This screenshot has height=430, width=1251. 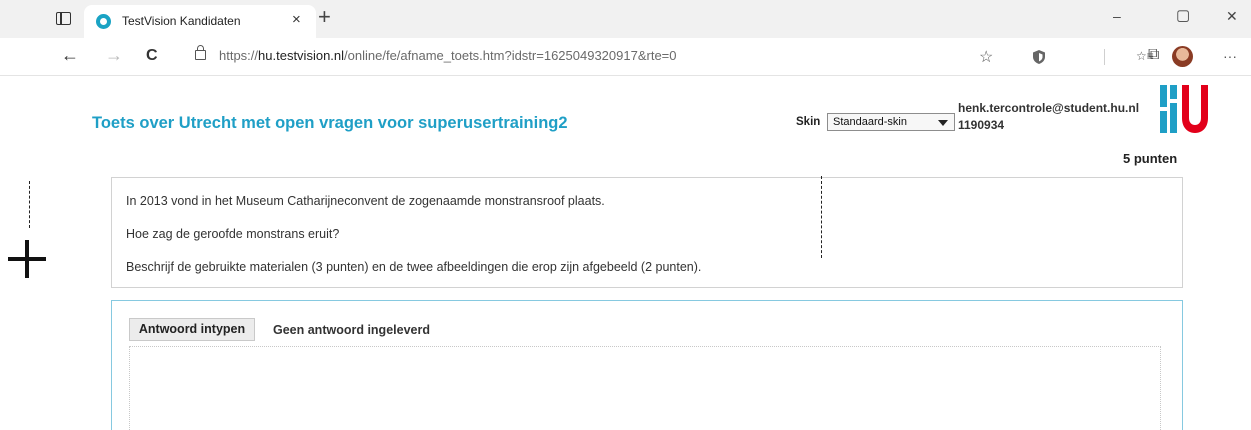 I want to click on tab-title: TestVision Kandidaten, so click(x=181, y=21).